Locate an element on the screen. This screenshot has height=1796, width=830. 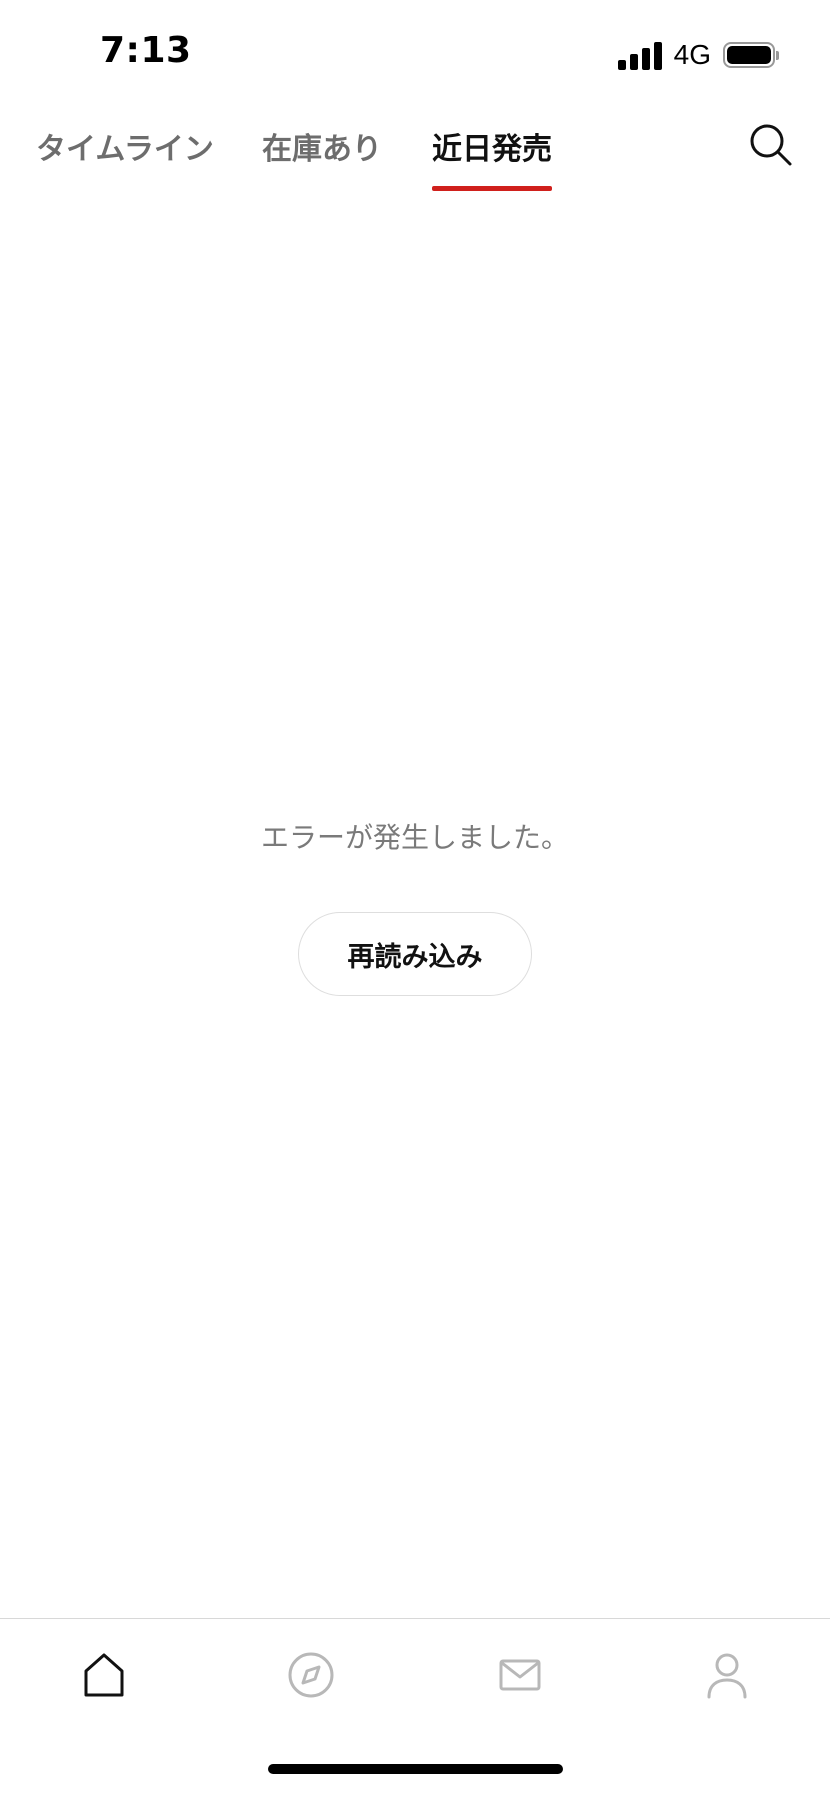
nav-discover is located at coordinates (311, 1675).